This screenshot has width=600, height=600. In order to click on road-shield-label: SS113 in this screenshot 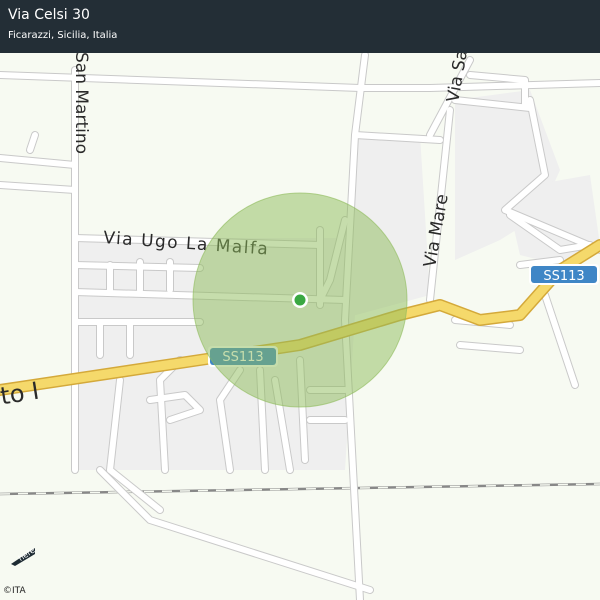, I will do `click(563, 276)`.